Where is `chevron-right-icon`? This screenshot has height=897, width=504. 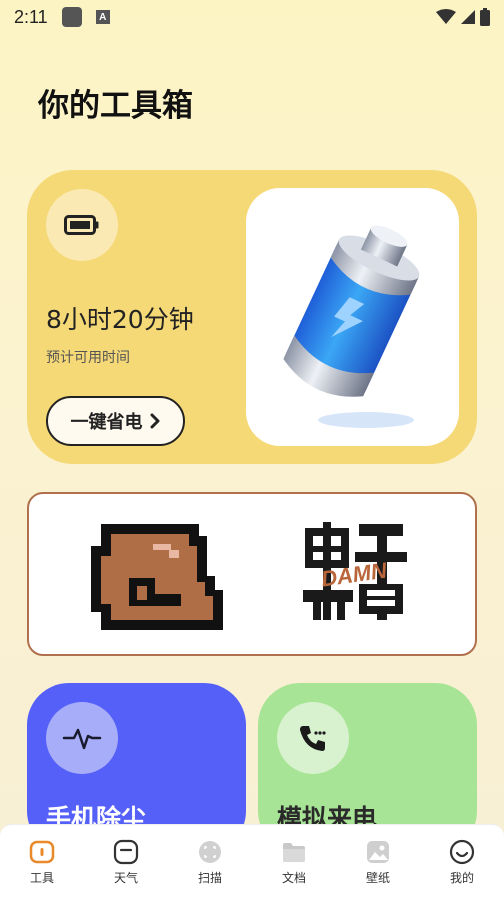 chevron-right-icon is located at coordinates (154, 421).